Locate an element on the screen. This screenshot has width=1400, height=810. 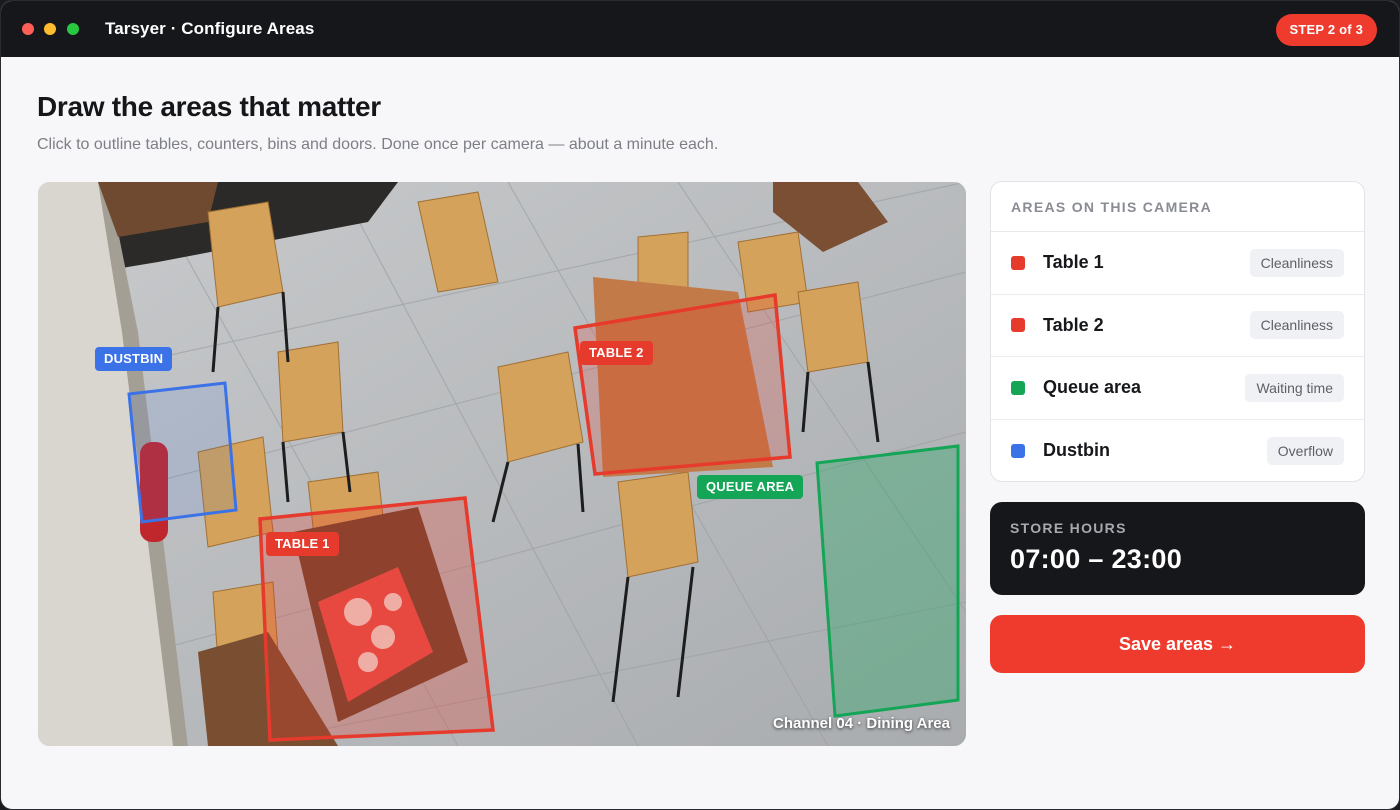
table-2-area-label: TABLE 2 is located at coordinates (616, 353).